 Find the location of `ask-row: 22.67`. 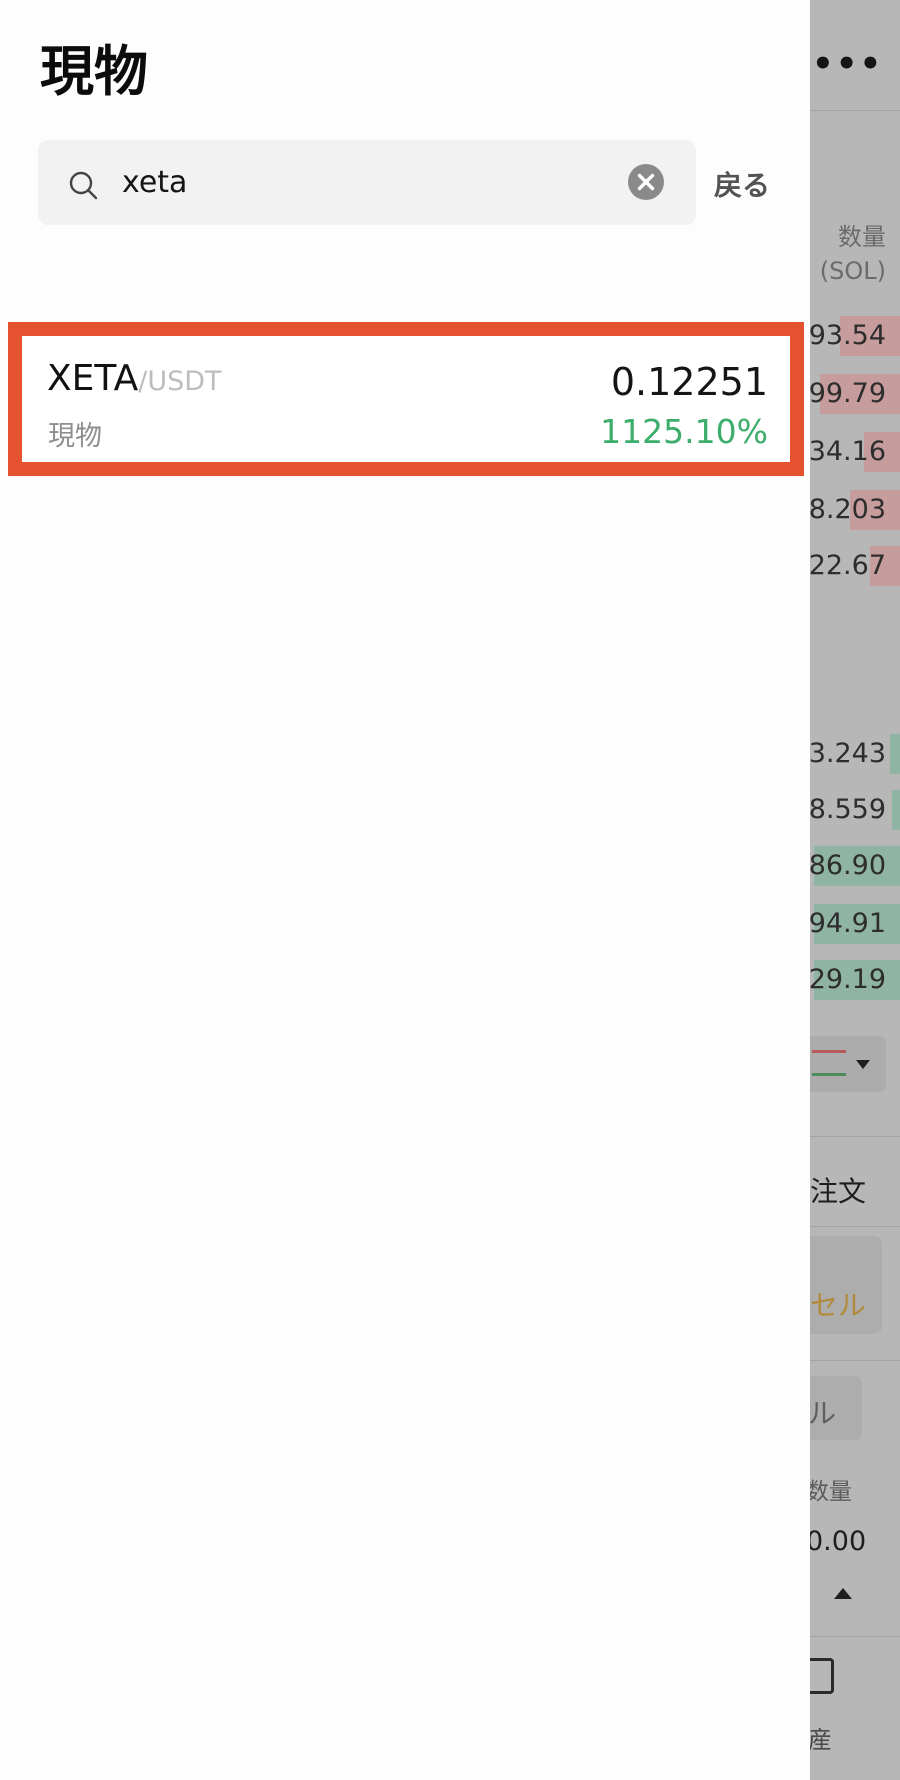

ask-row: 22.67 is located at coordinates (854, 566).